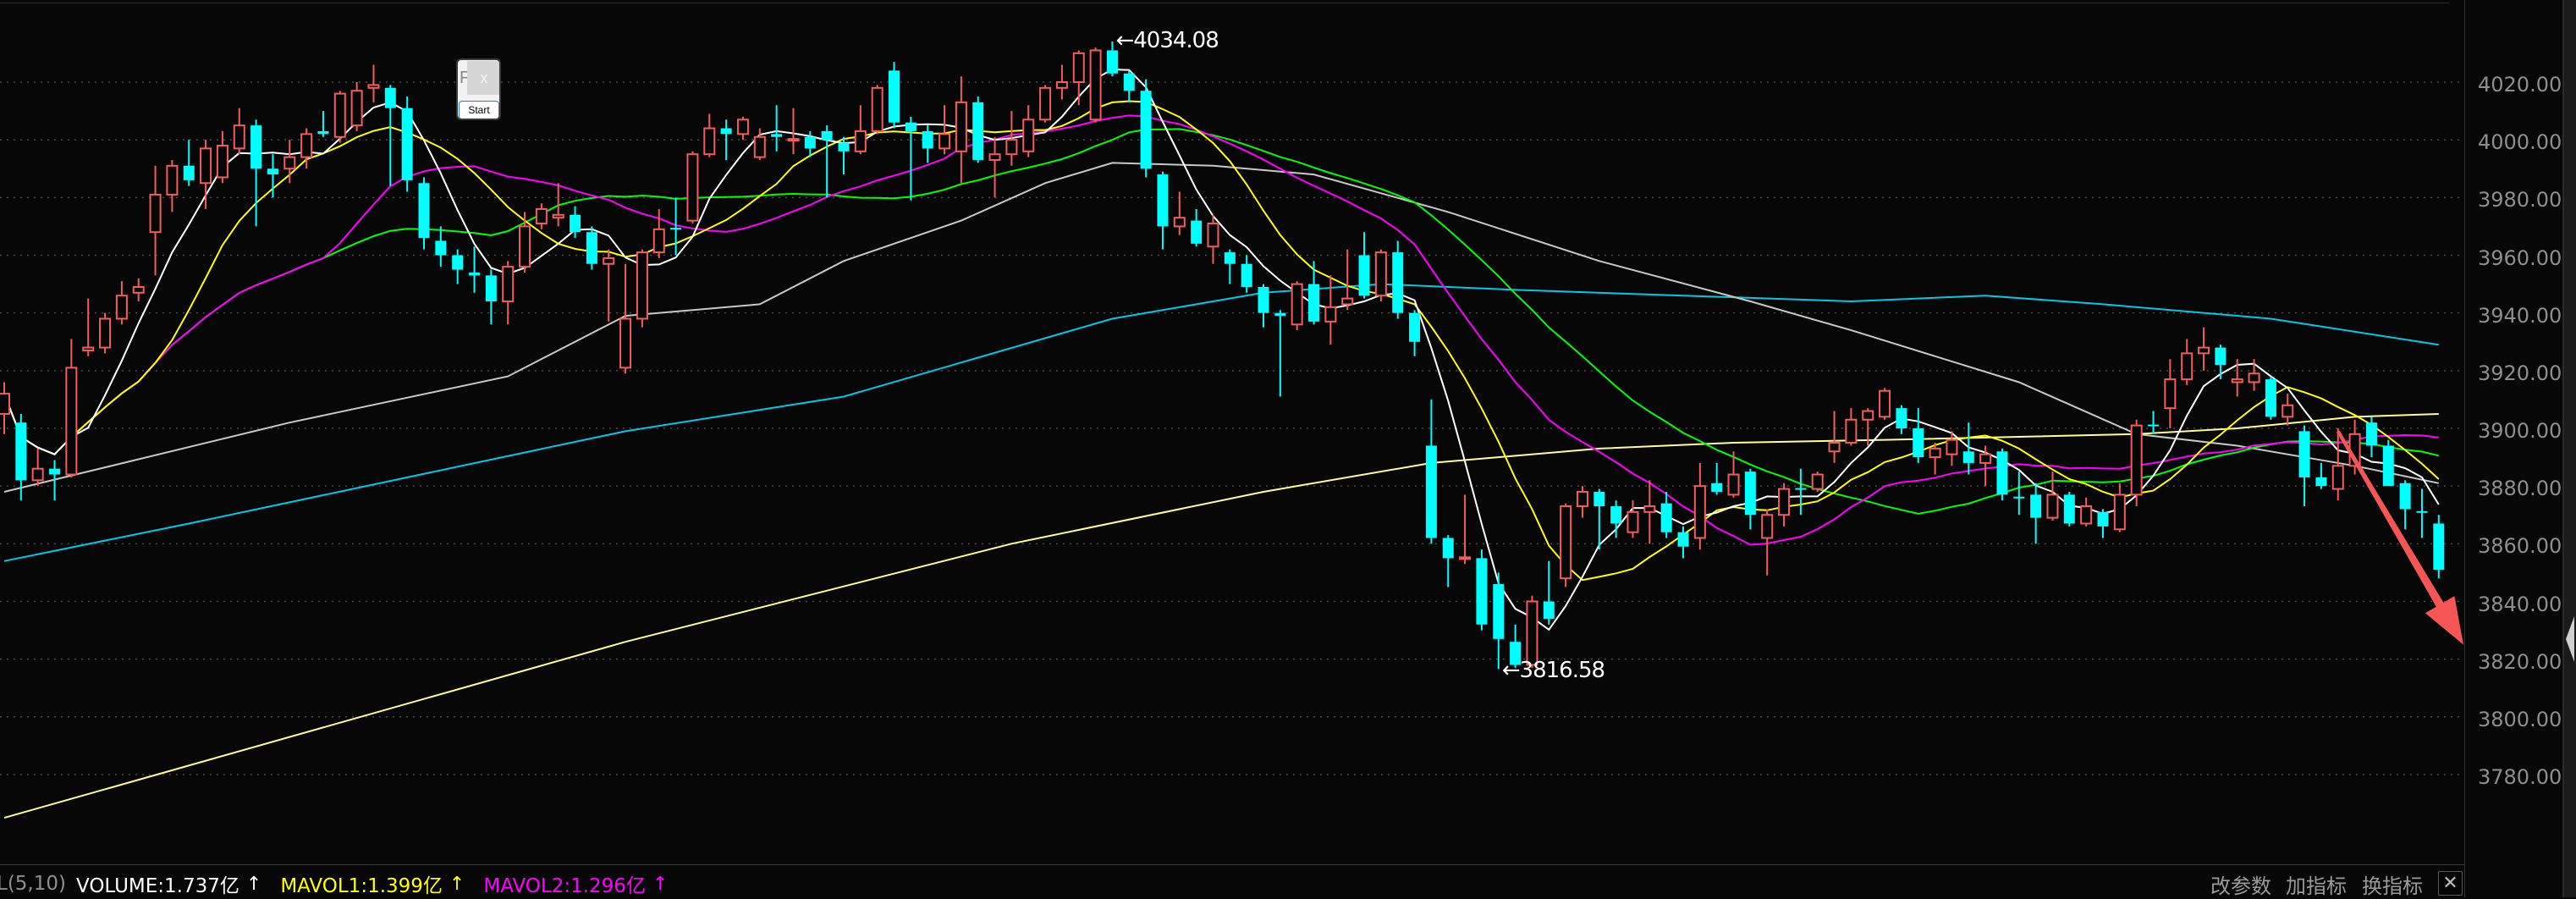  What do you see at coordinates (1176, 40) in the screenshot?
I see `high-price-label: 4034.08` at bounding box center [1176, 40].